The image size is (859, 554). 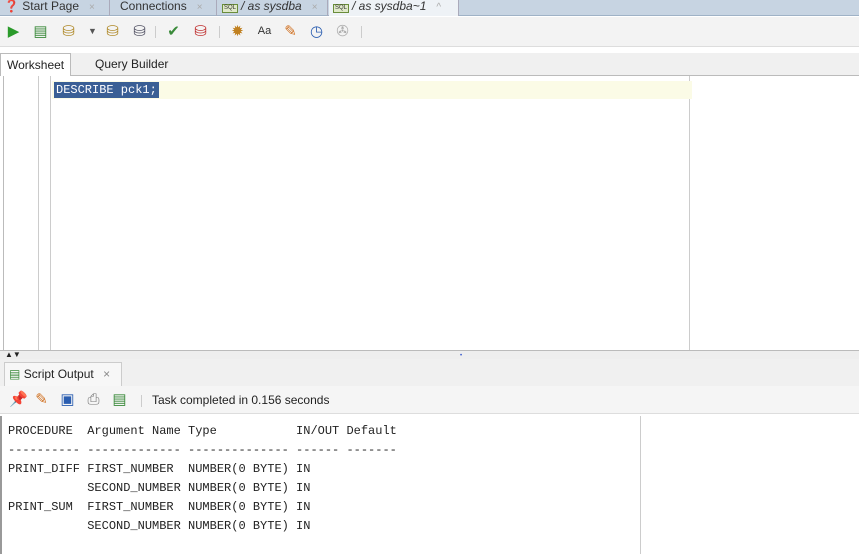 What do you see at coordinates (36, 64) in the screenshot?
I see `tab-worksheet: Worksheet` at bounding box center [36, 64].